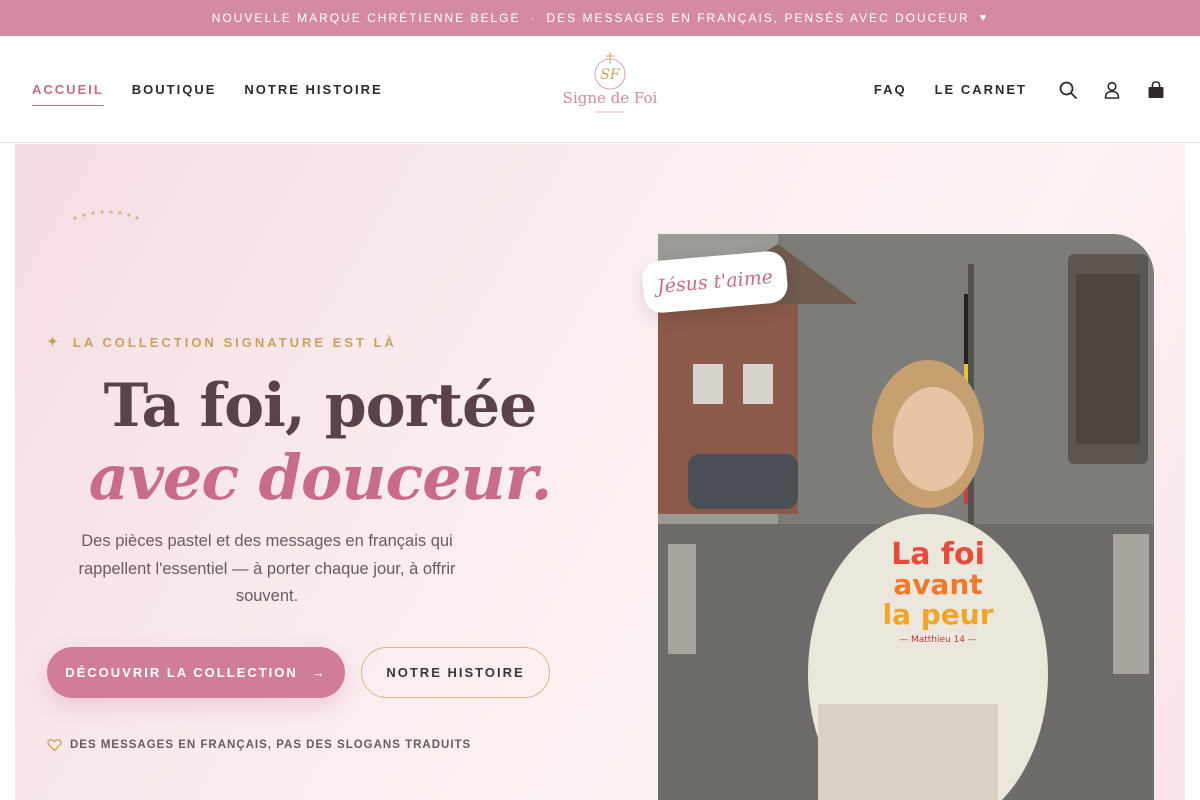 The image size is (1200, 800). Describe the element at coordinates (610, 75) in the screenshot. I see `logo-monogram: SF` at that location.